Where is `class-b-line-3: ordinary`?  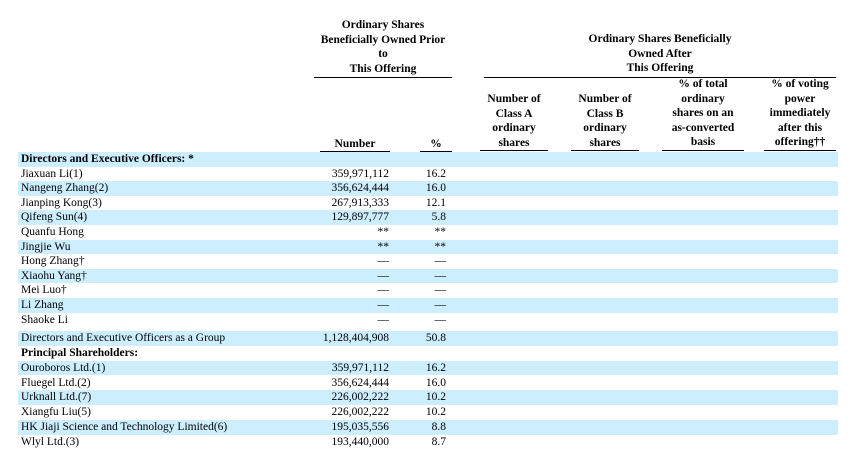 class-b-line-3: ordinary is located at coordinates (605, 128).